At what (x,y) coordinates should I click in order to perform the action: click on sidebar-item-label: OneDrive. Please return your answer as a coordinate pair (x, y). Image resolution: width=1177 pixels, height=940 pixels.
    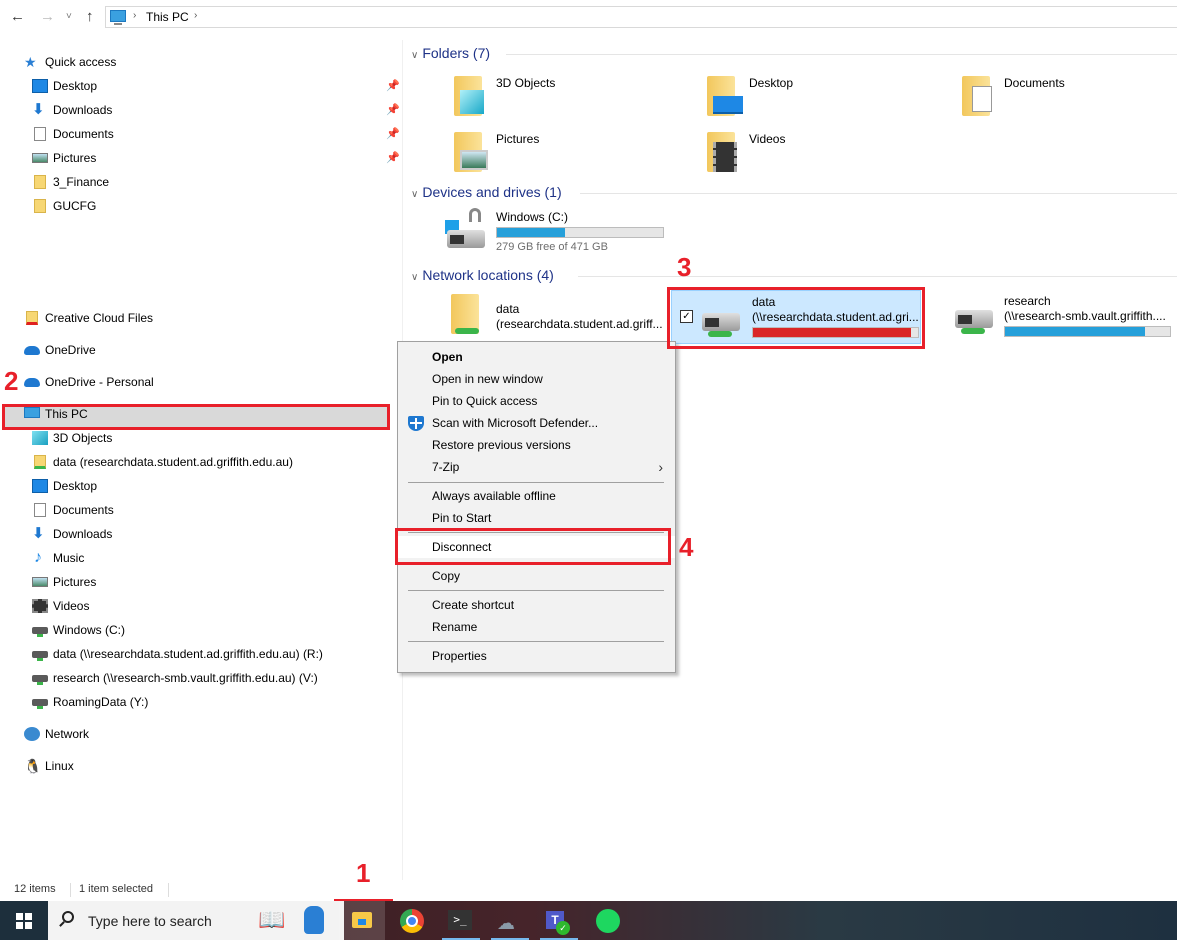
    Looking at the image, I should click on (70, 350).